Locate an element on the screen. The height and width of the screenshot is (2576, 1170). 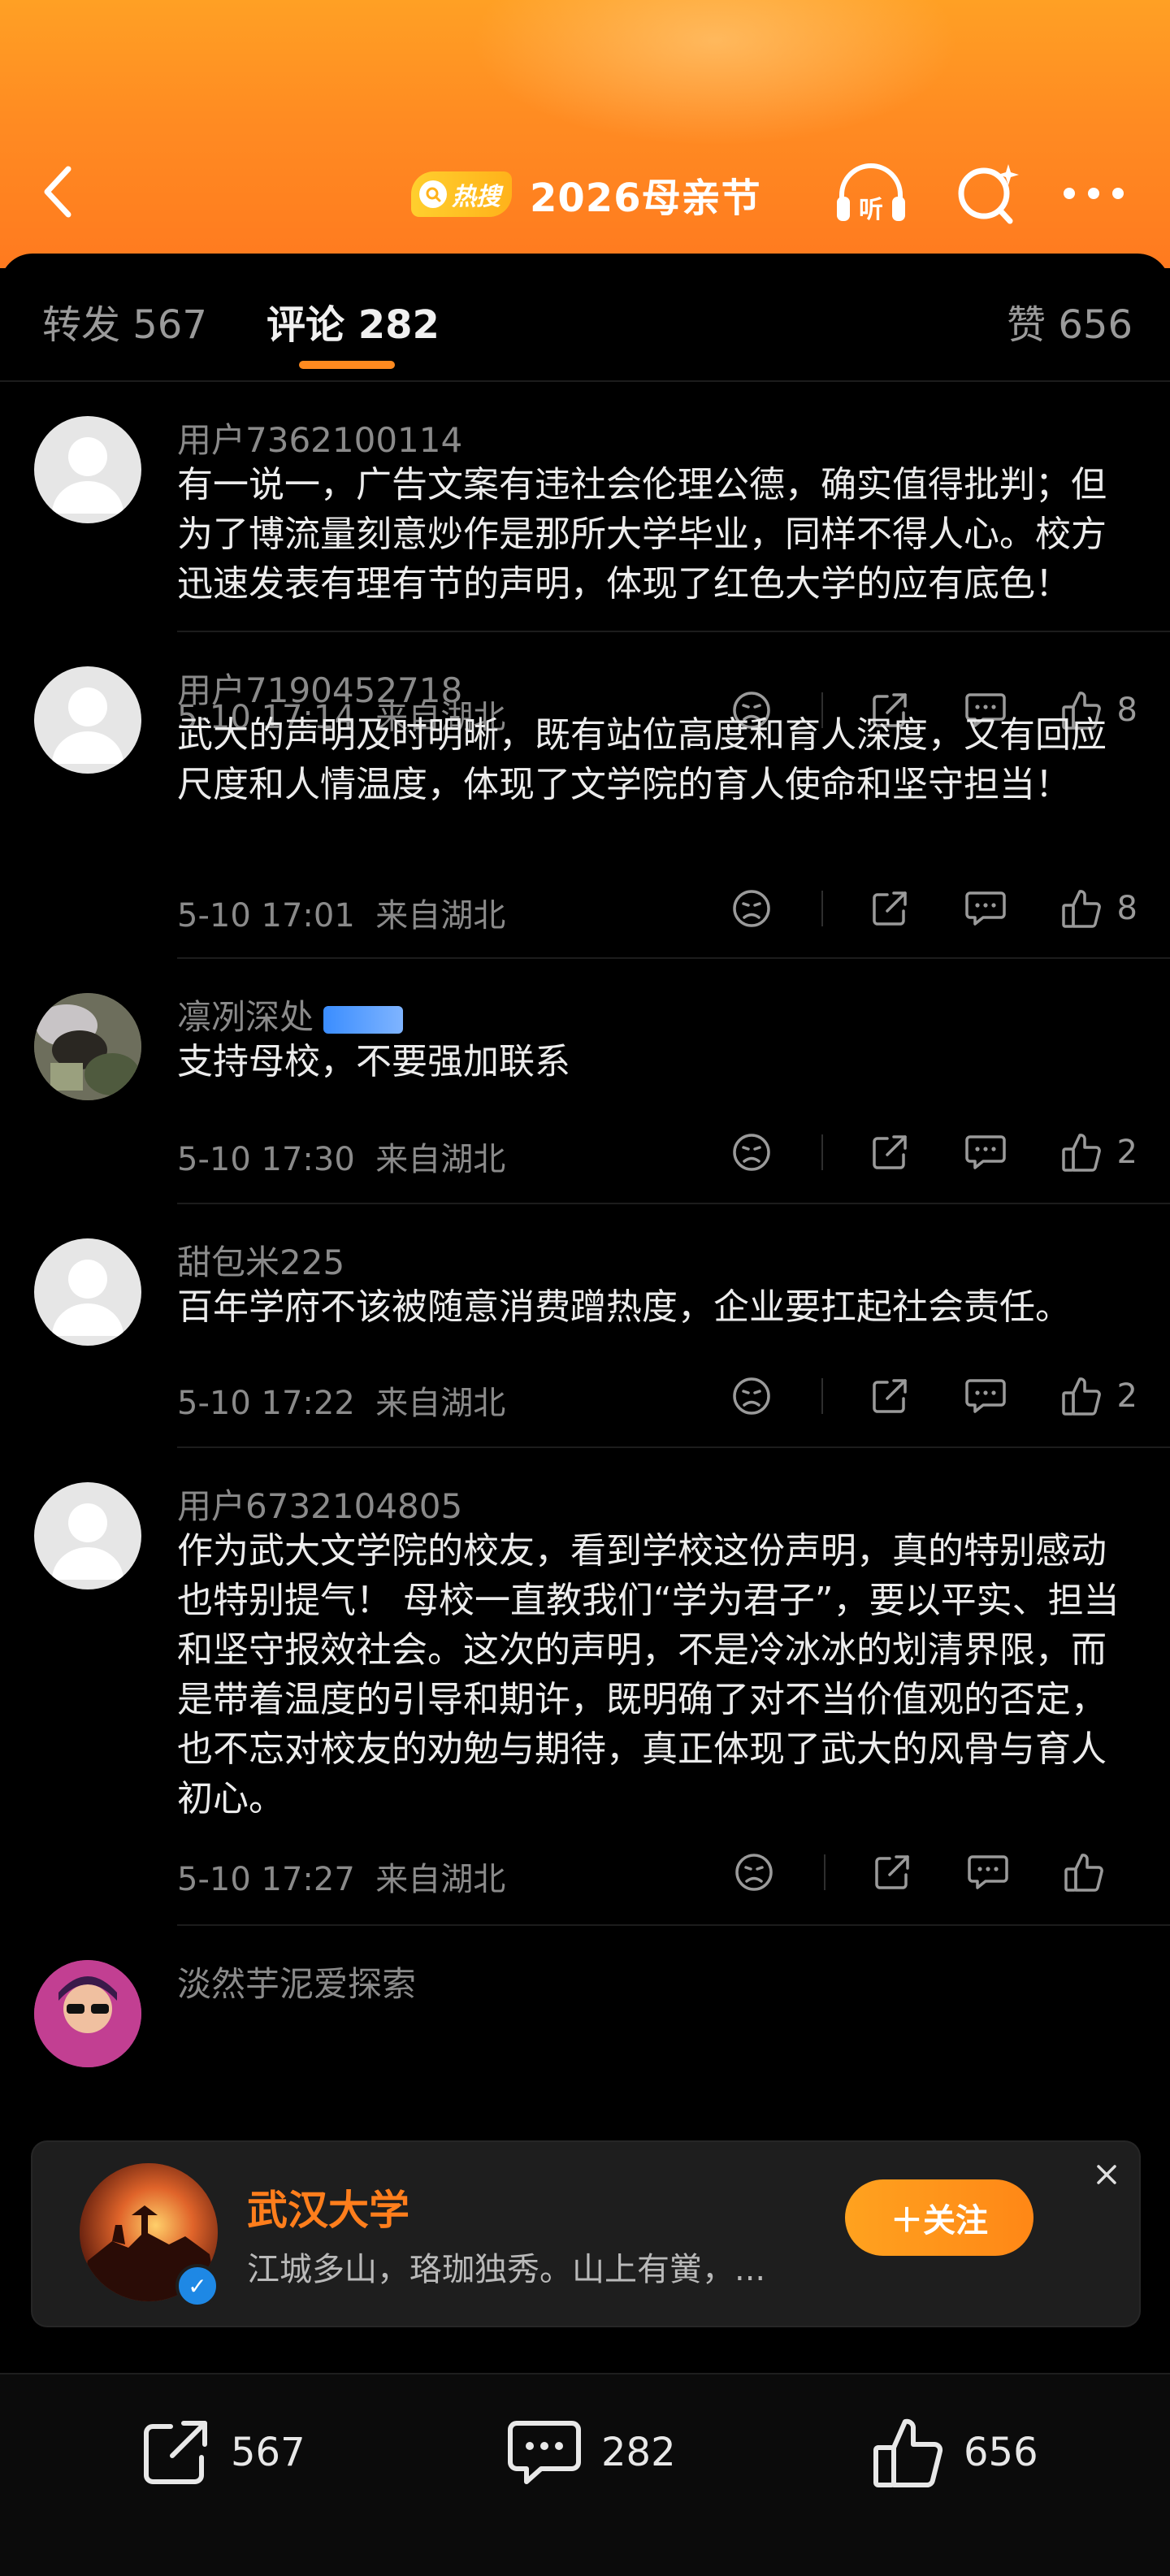
listen-button: 听 is located at coordinates (871, 193).